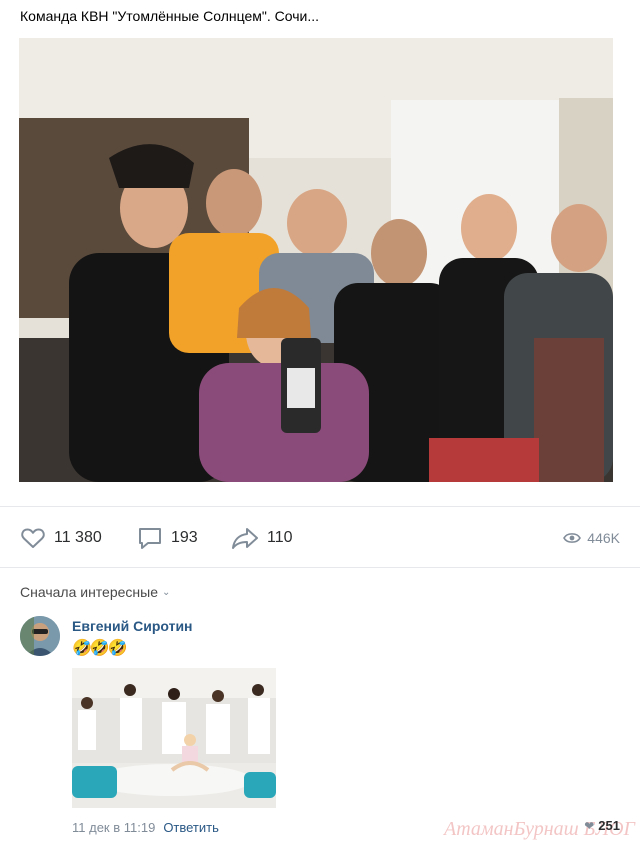  What do you see at coordinates (191, 827) in the screenshot?
I see `reply-link: Ответить` at bounding box center [191, 827].